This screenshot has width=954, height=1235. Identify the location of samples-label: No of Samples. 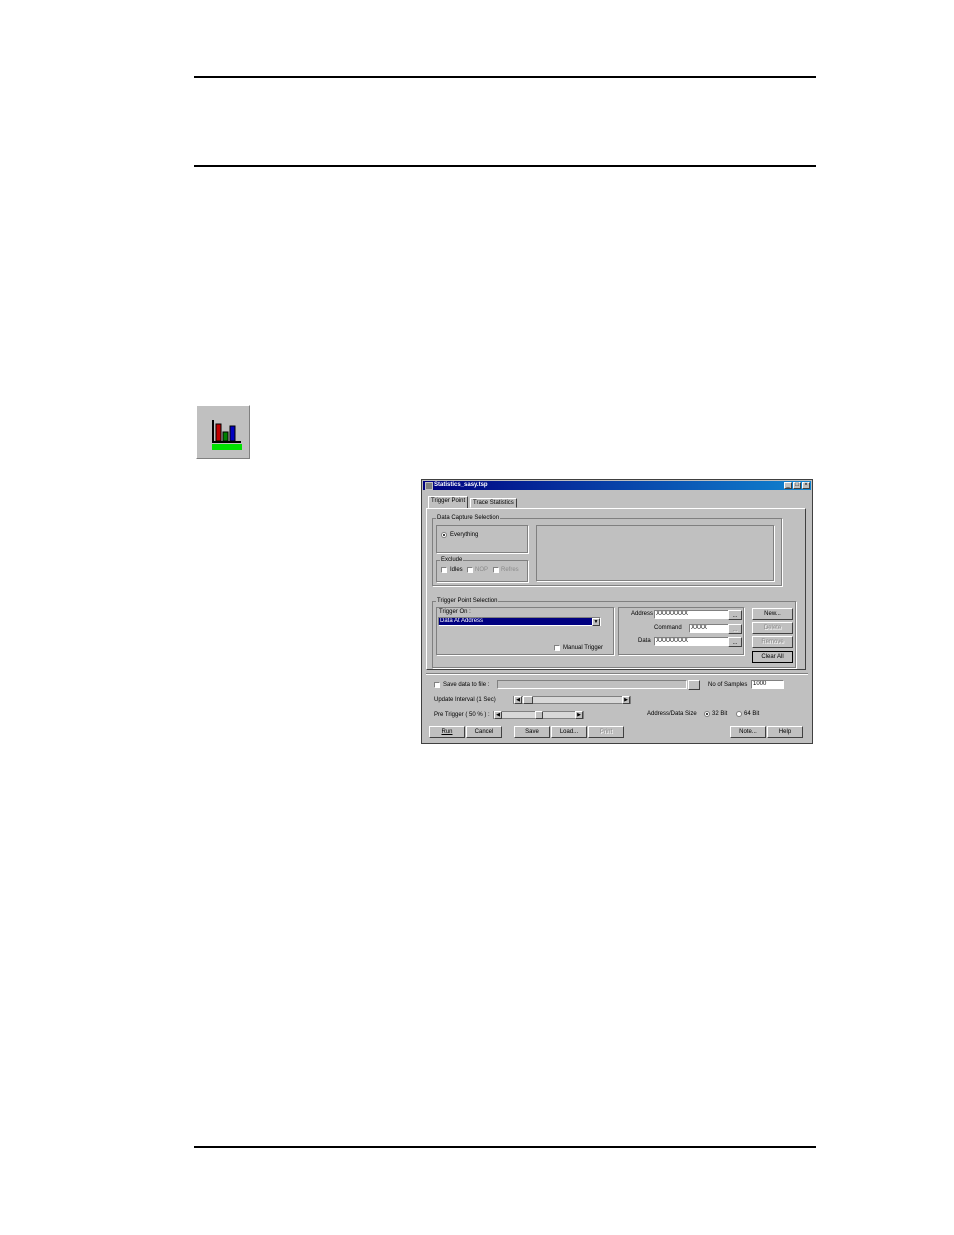
(728, 685).